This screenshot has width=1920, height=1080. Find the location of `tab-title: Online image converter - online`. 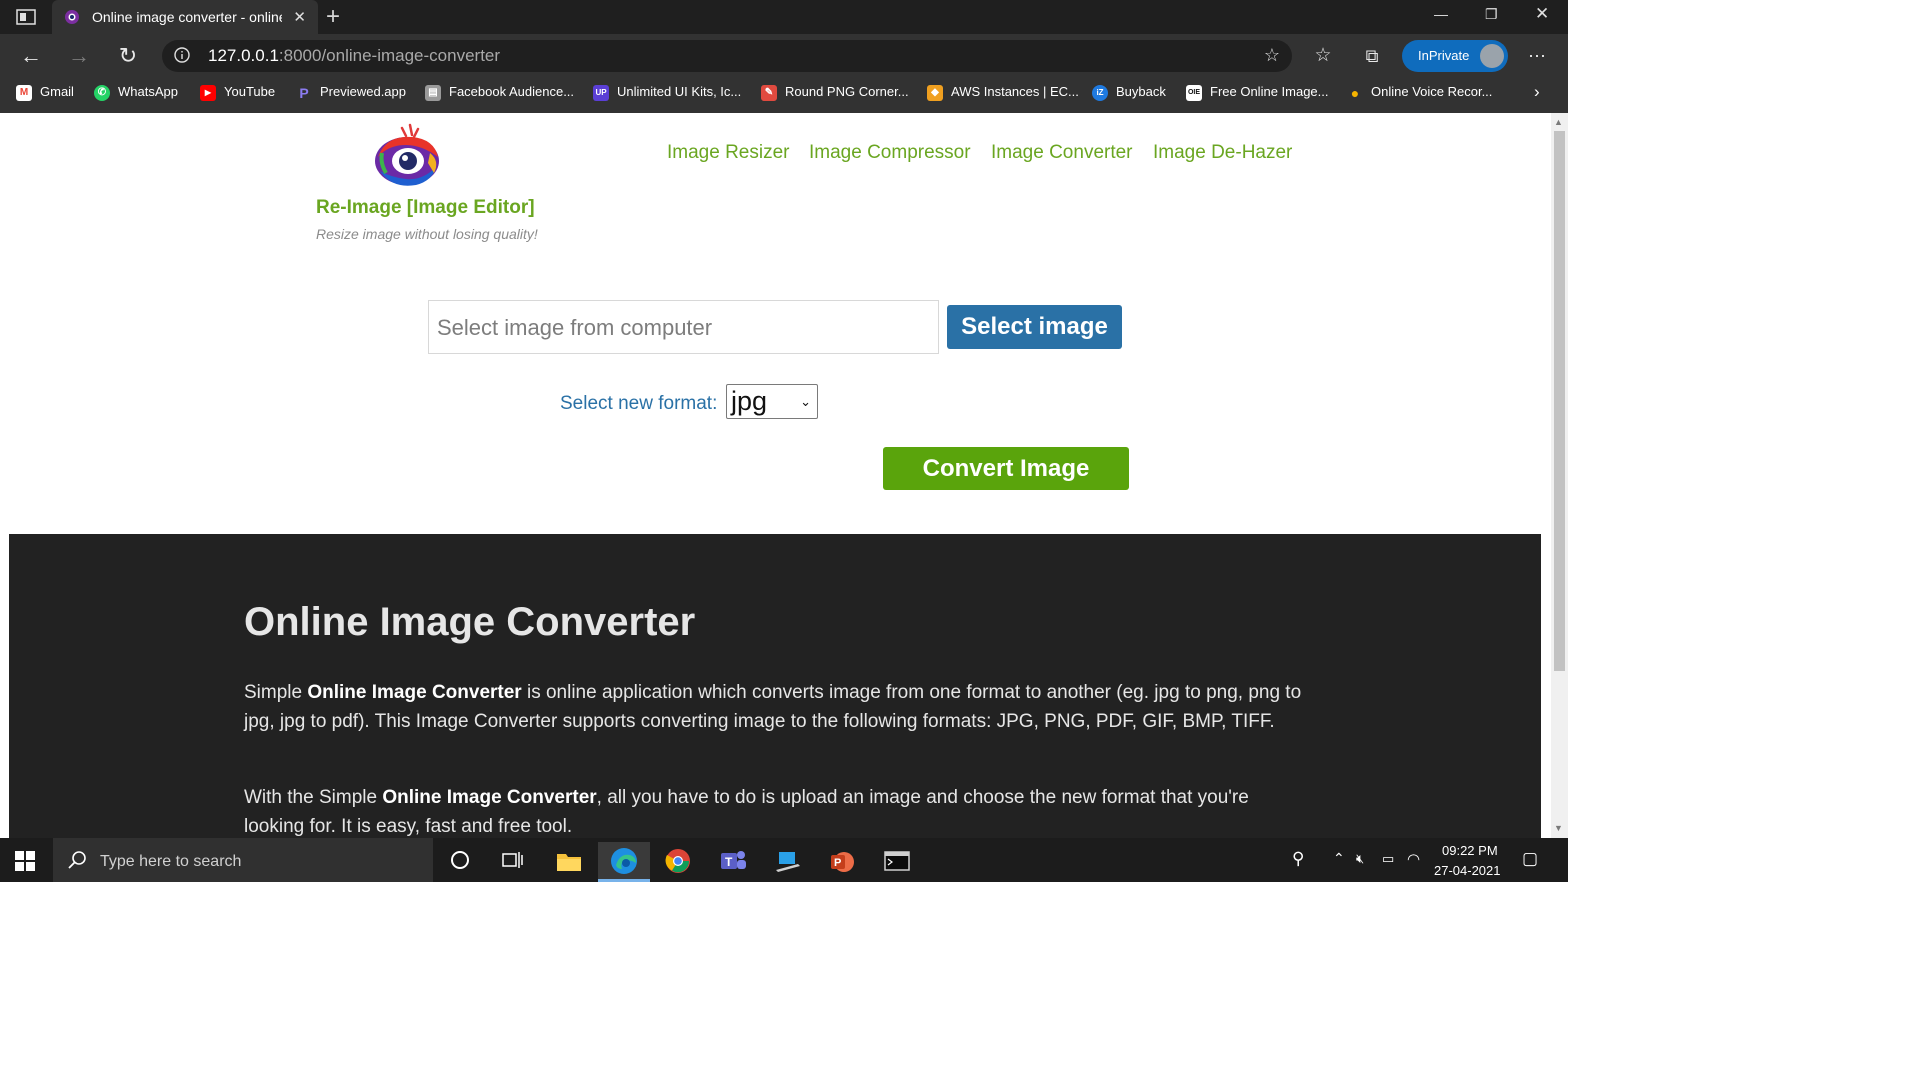

tab-title: Online image converter - online is located at coordinates (187, 17).